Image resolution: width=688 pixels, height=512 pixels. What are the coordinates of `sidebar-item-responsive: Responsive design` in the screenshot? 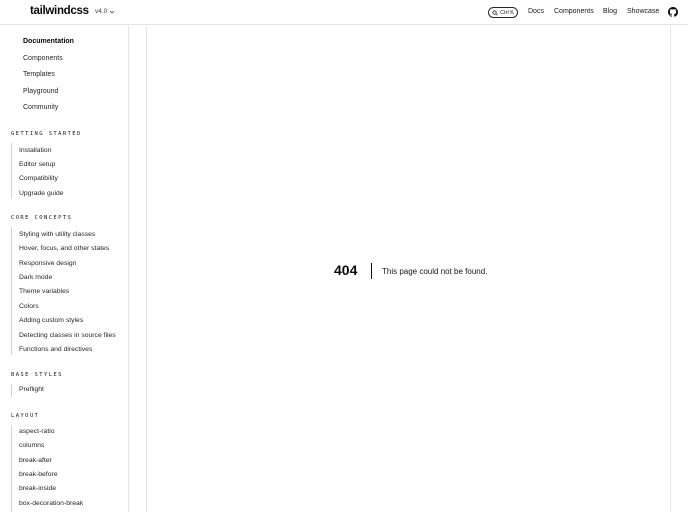 It's located at (47, 263).